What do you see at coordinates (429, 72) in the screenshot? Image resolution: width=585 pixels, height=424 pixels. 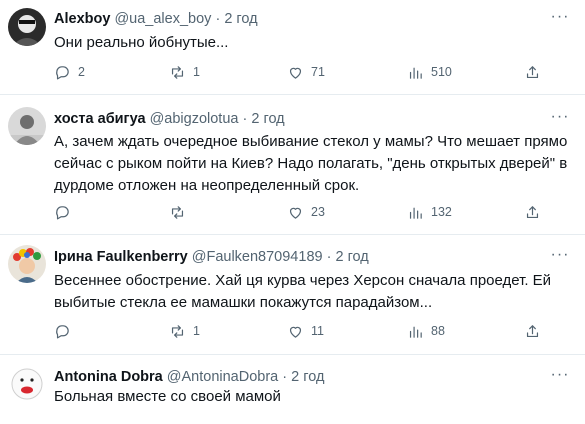 I see `views-button: 510` at bounding box center [429, 72].